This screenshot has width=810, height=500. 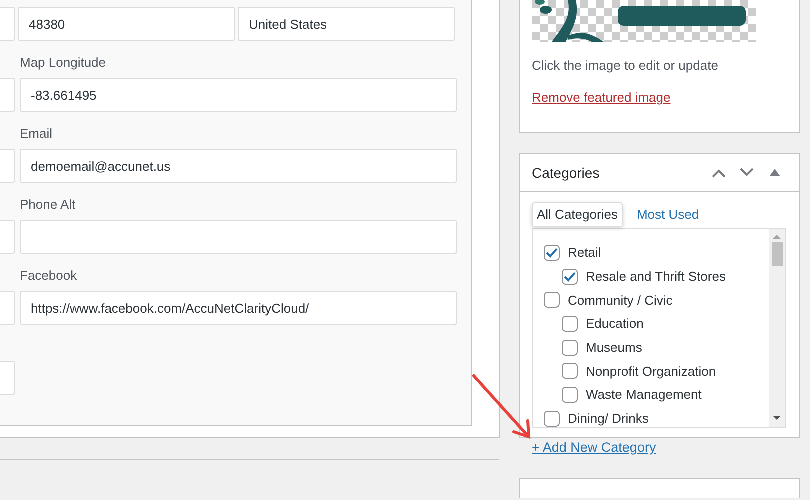 I want to click on category-label: Nonprofit Organization, so click(x=651, y=371).